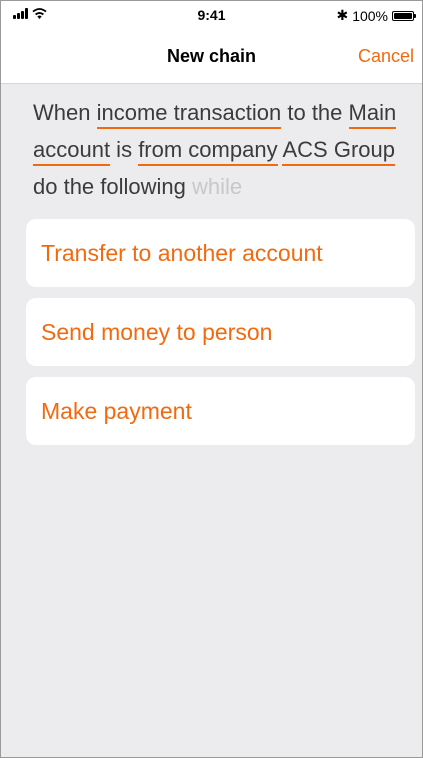 Image resolution: width=423 pixels, height=758 pixels. What do you see at coordinates (189, 114) in the screenshot?
I see `transaction-type-selector: income transaction` at bounding box center [189, 114].